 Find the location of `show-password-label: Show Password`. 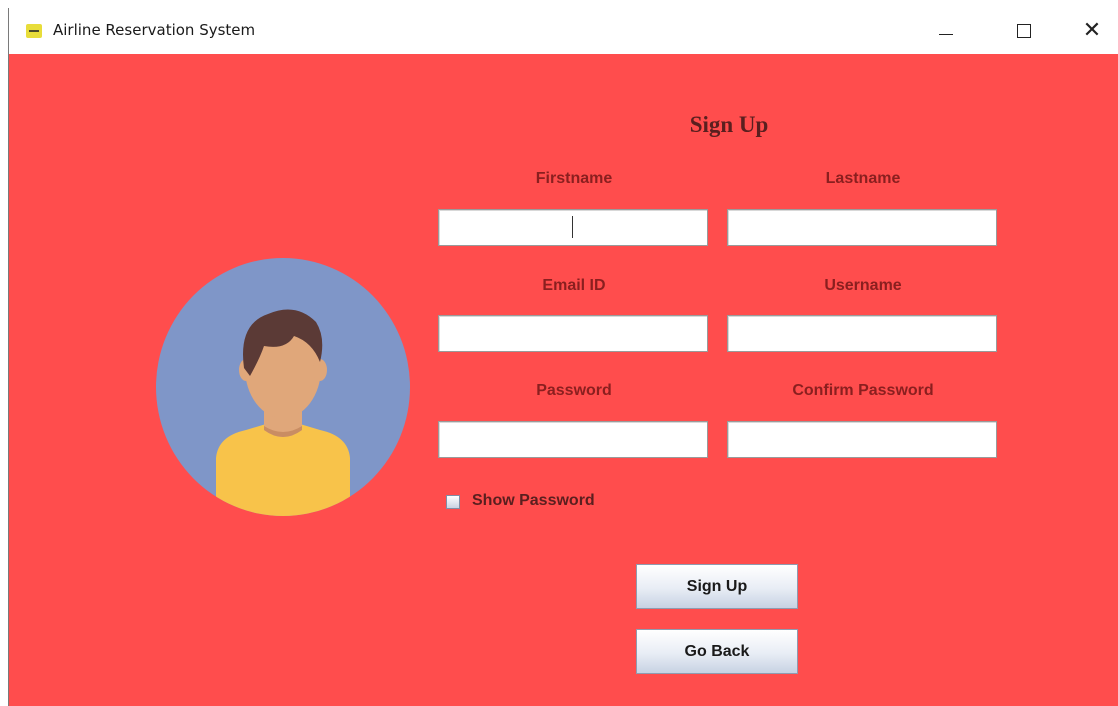

show-password-label: Show Password is located at coordinates (533, 501).